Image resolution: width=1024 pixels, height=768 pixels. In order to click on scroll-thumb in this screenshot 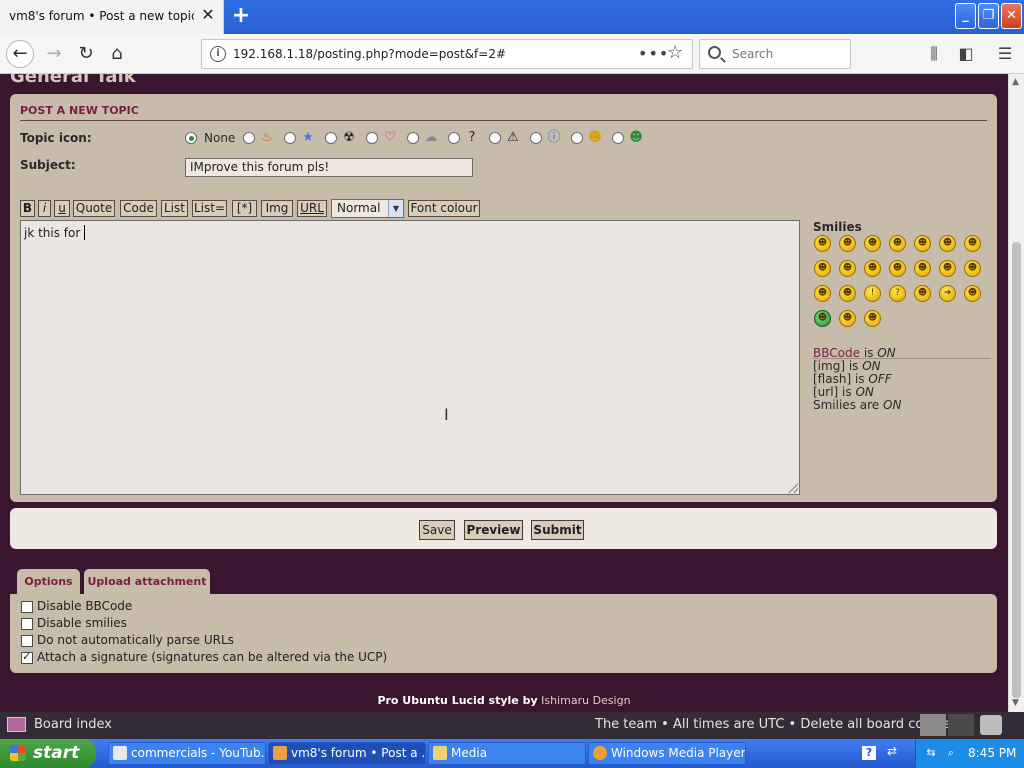, I will do `click(1016, 470)`.